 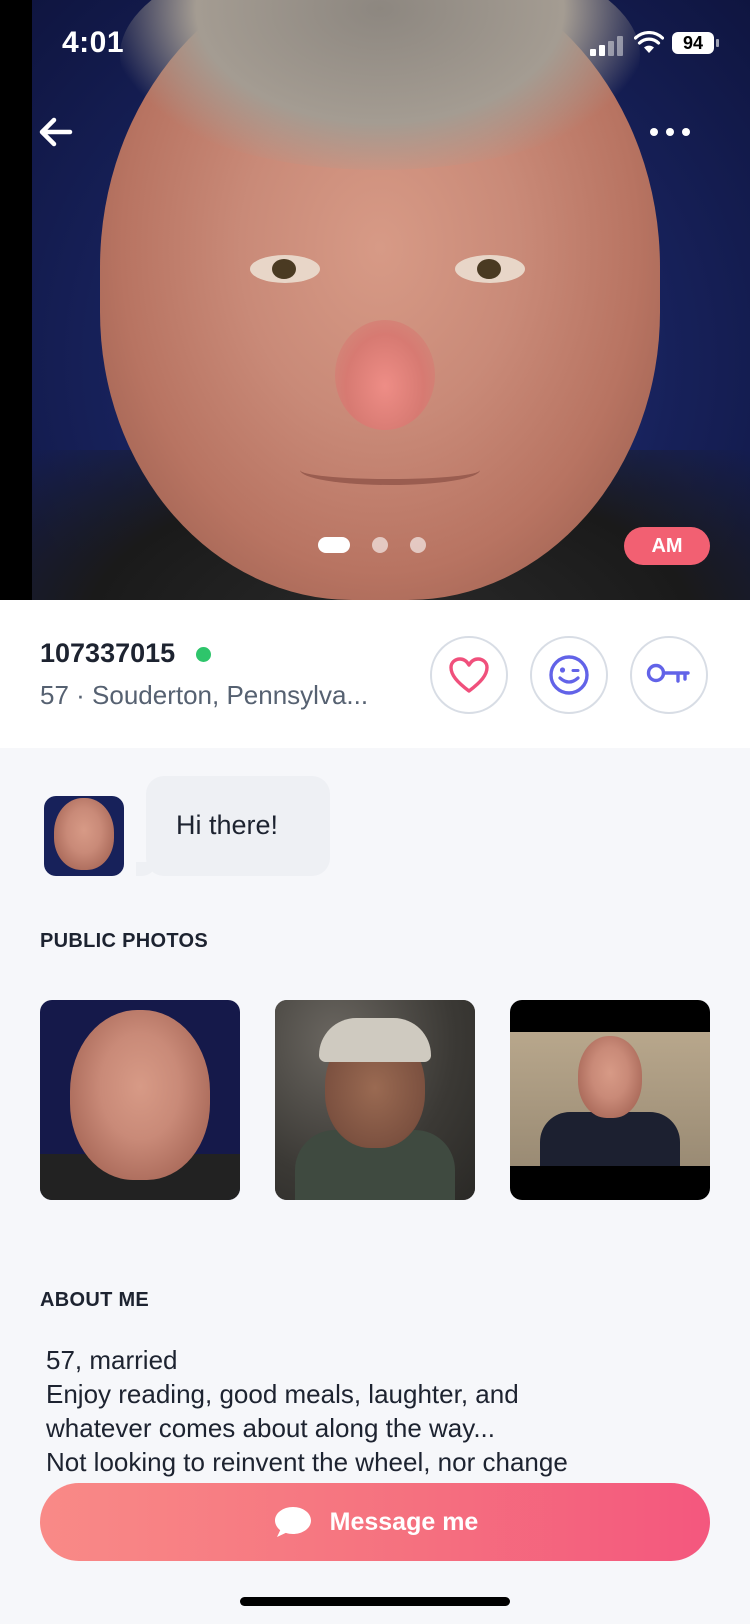 I want to click on carousel-indicator, so click(x=372, y=545).